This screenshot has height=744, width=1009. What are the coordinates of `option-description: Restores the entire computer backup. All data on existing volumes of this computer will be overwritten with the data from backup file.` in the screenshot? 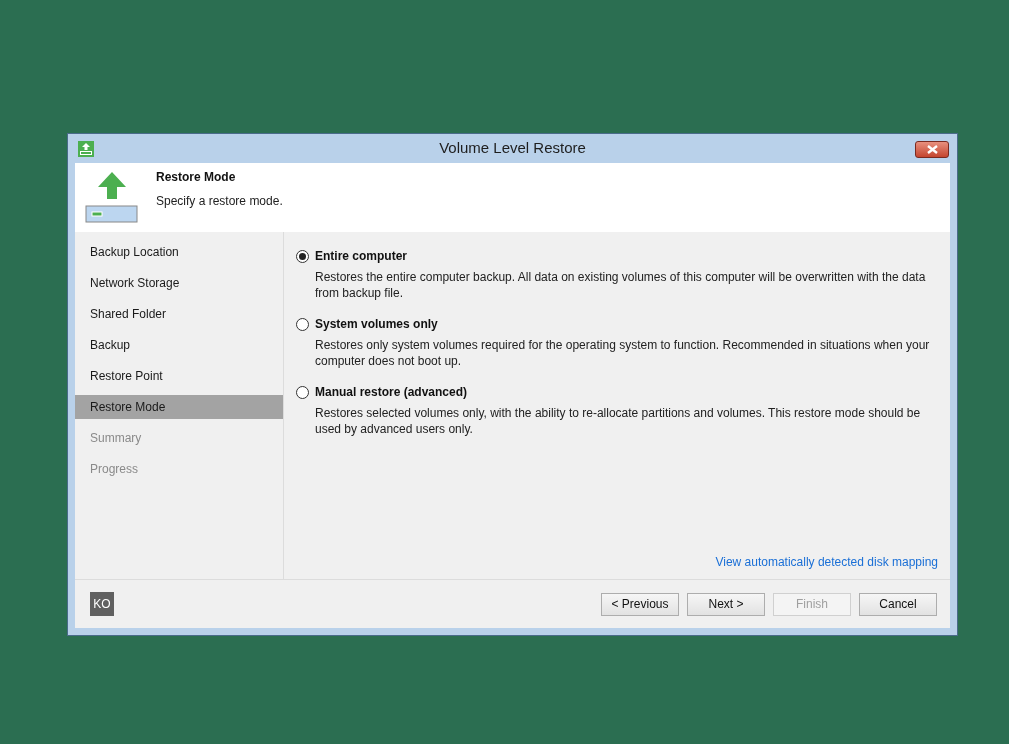 It's located at (621, 285).